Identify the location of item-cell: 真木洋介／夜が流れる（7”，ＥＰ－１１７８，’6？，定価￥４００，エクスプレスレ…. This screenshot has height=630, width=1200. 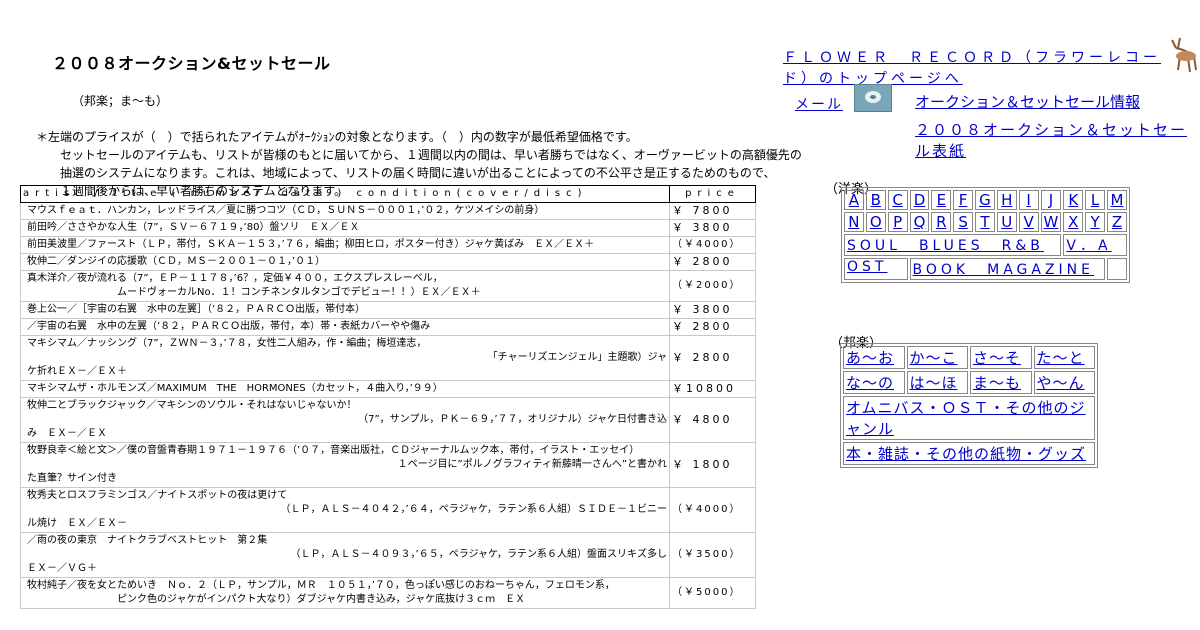
(345, 286).